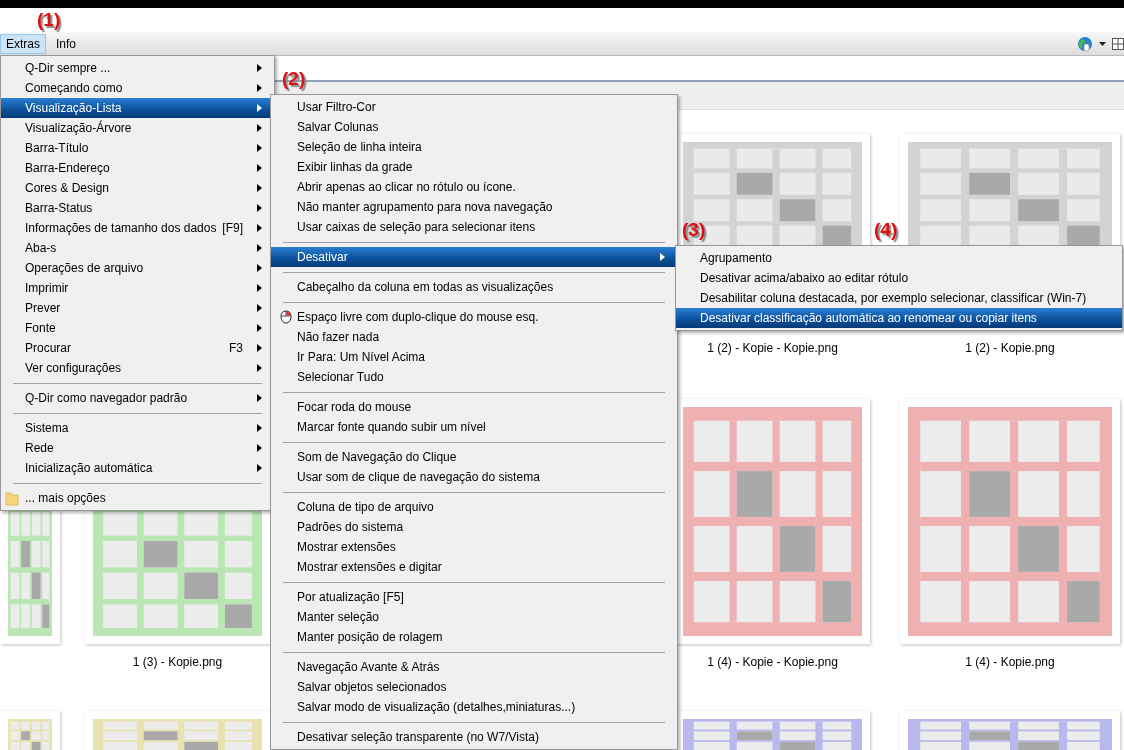 The height and width of the screenshot is (750, 1124). Describe the element at coordinates (474, 507) in the screenshot. I see `menu-item: Coluna de tipo de arquivo` at that location.